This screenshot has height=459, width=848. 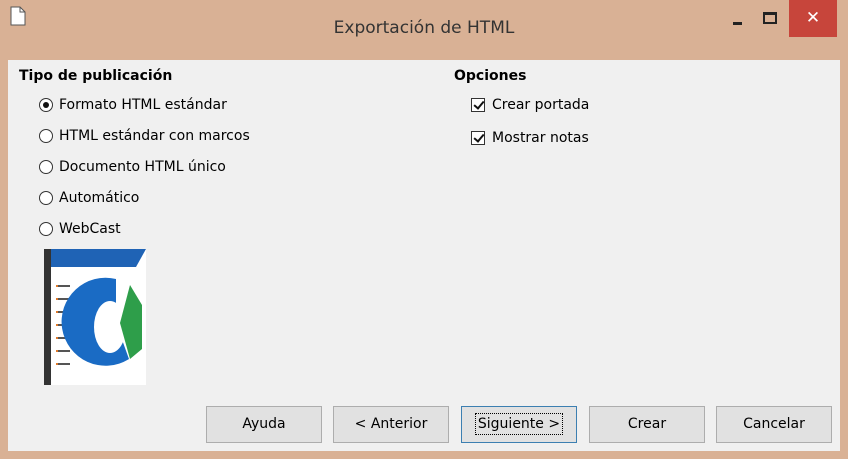 What do you see at coordinates (142, 167) in the screenshot?
I see `radio-label: Documento HTML único` at bounding box center [142, 167].